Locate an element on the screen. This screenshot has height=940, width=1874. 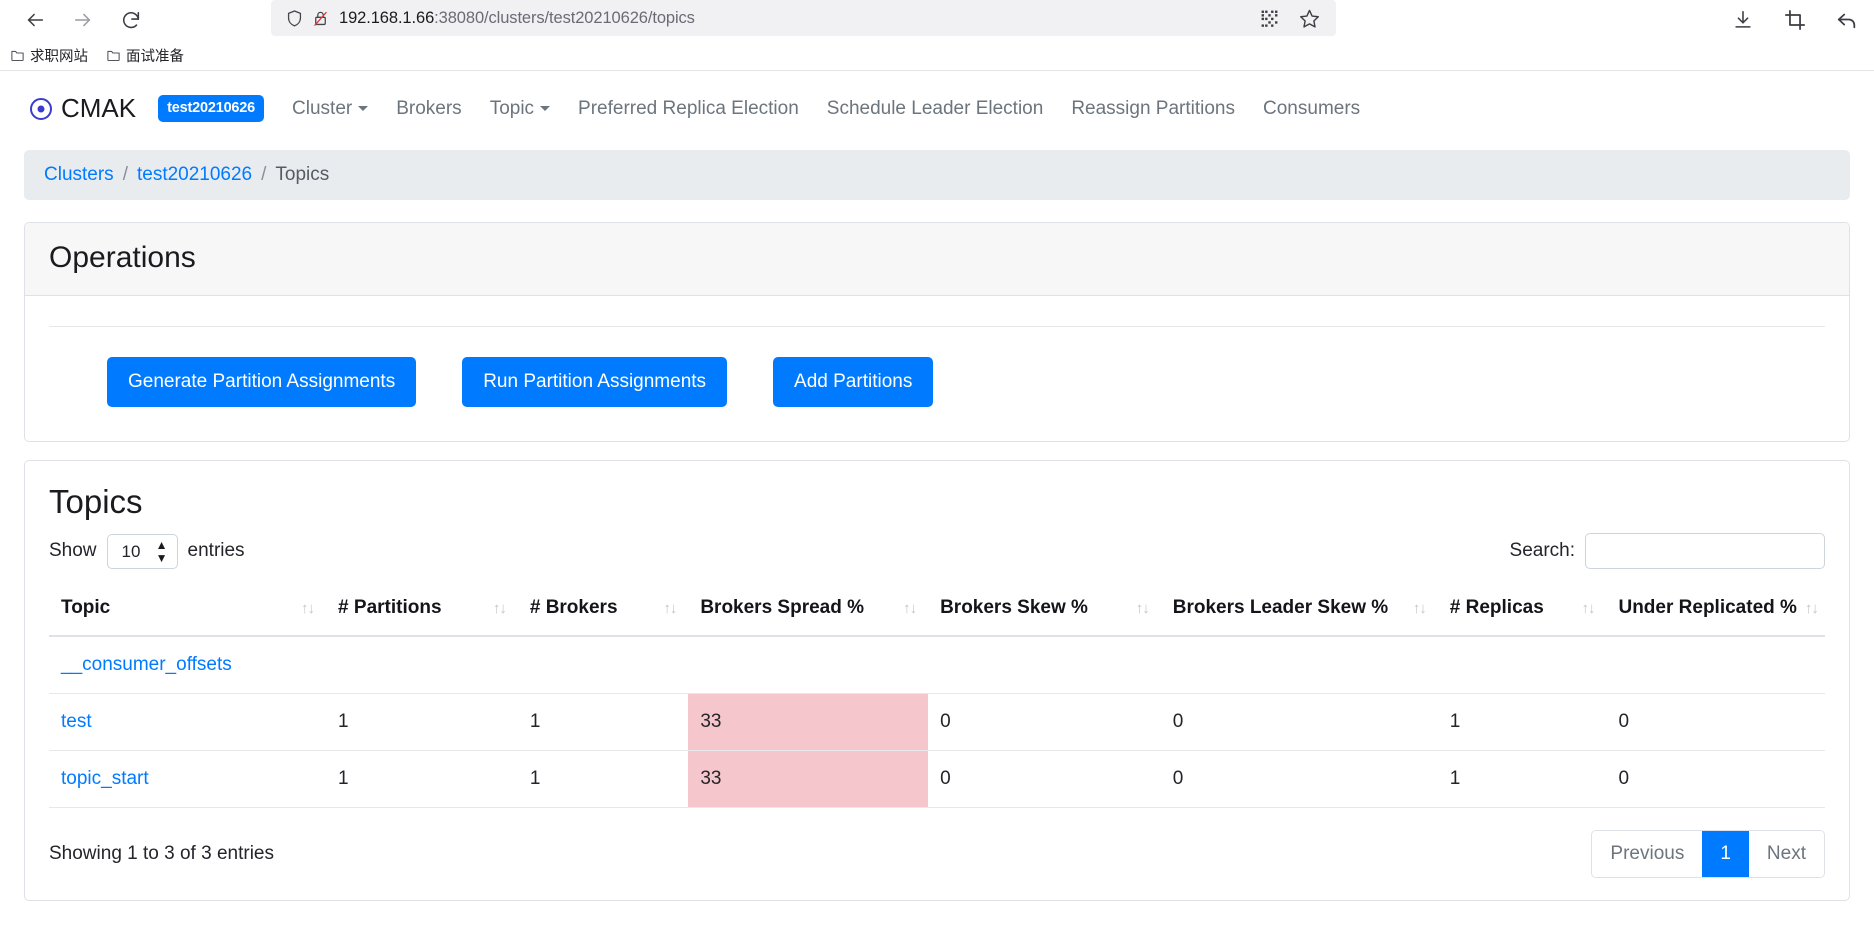
breadcrumb-clusters: Clusters is located at coordinates (79, 175).